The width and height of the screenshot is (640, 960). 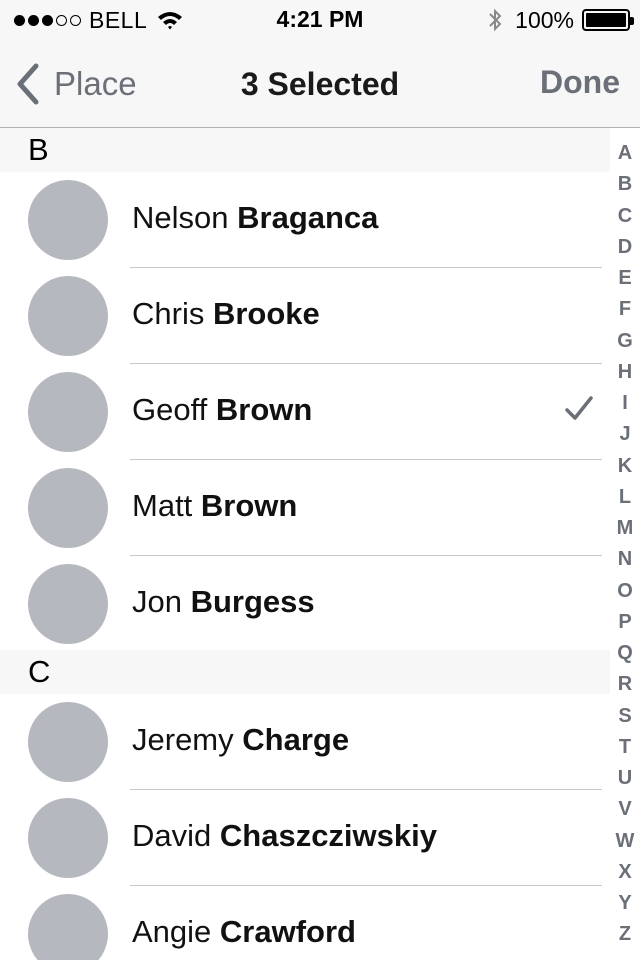 I want to click on first-name: Chris, so click(x=168, y=313).